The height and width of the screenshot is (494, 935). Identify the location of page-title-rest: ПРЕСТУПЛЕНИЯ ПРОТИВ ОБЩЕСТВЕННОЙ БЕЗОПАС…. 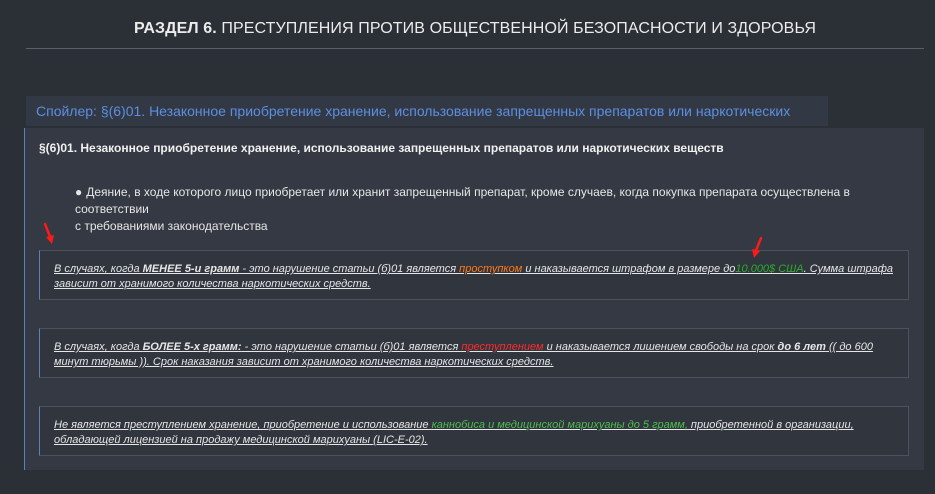
(516, 28).